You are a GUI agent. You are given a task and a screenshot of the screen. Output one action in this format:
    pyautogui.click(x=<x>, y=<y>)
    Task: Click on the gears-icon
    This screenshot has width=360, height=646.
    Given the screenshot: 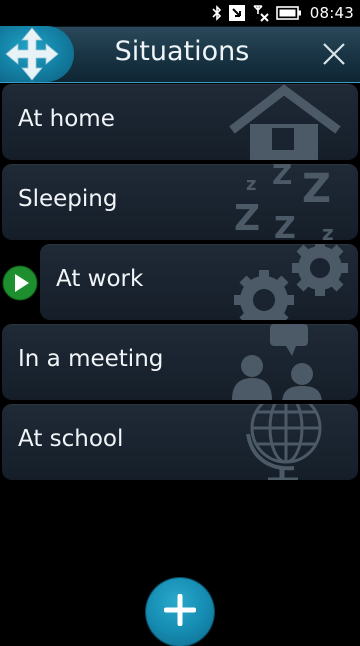 What is the action you would take?
    pyautogui.click(x=293, y=282)
    